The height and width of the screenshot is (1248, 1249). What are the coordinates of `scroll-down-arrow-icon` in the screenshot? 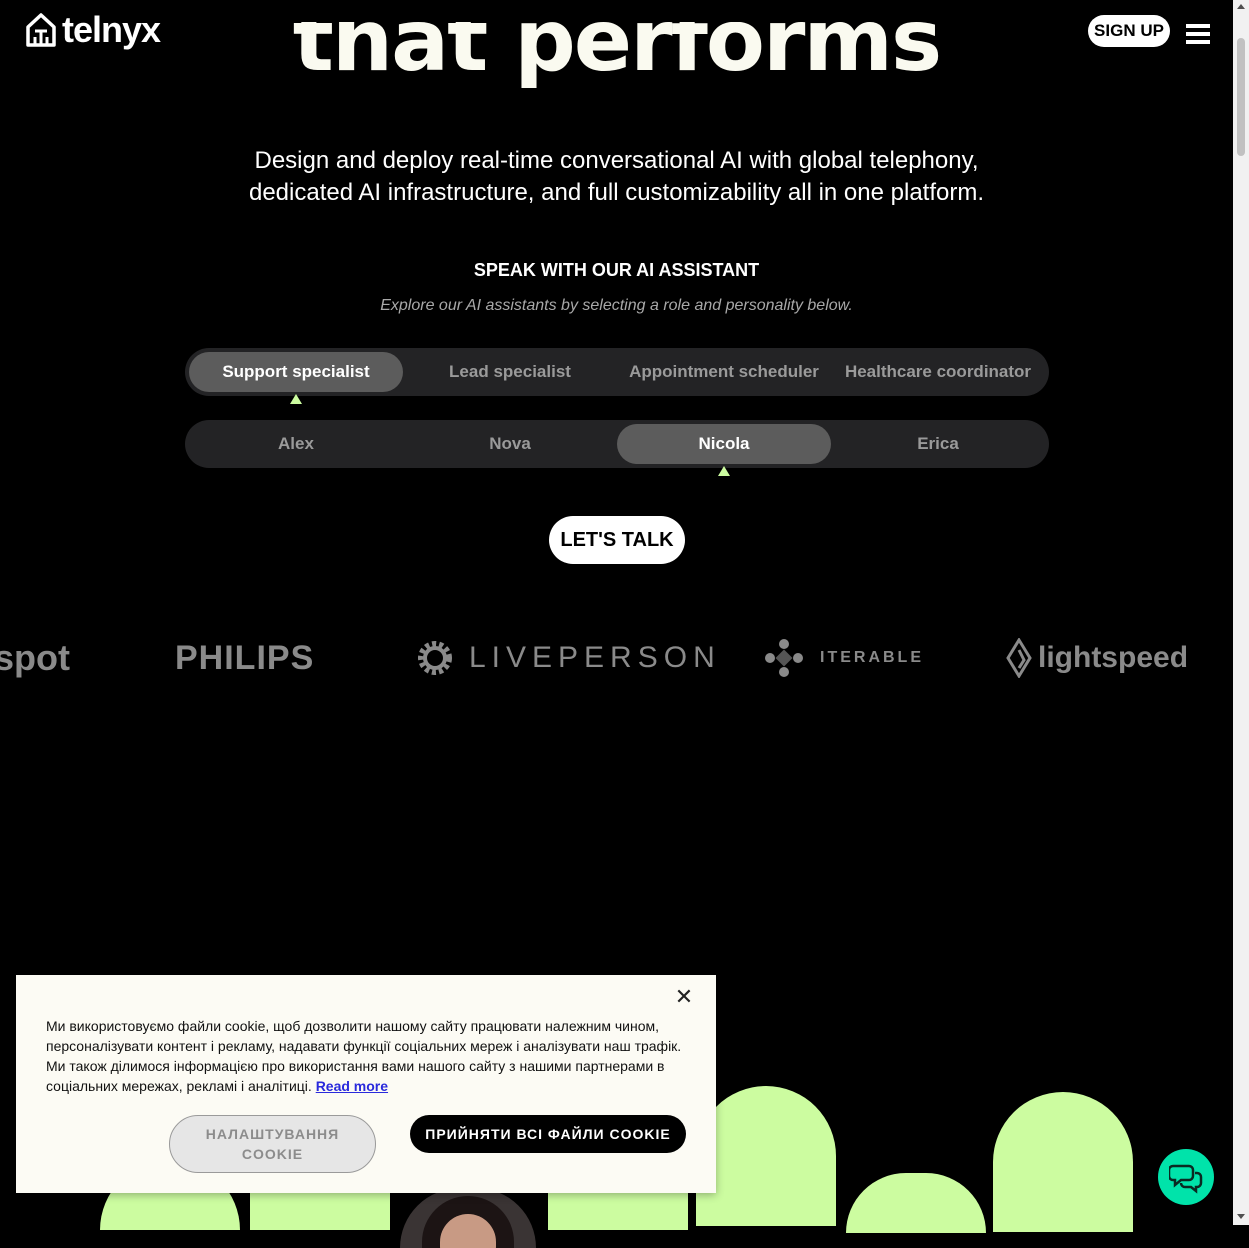 It's located at (1241, 1216).